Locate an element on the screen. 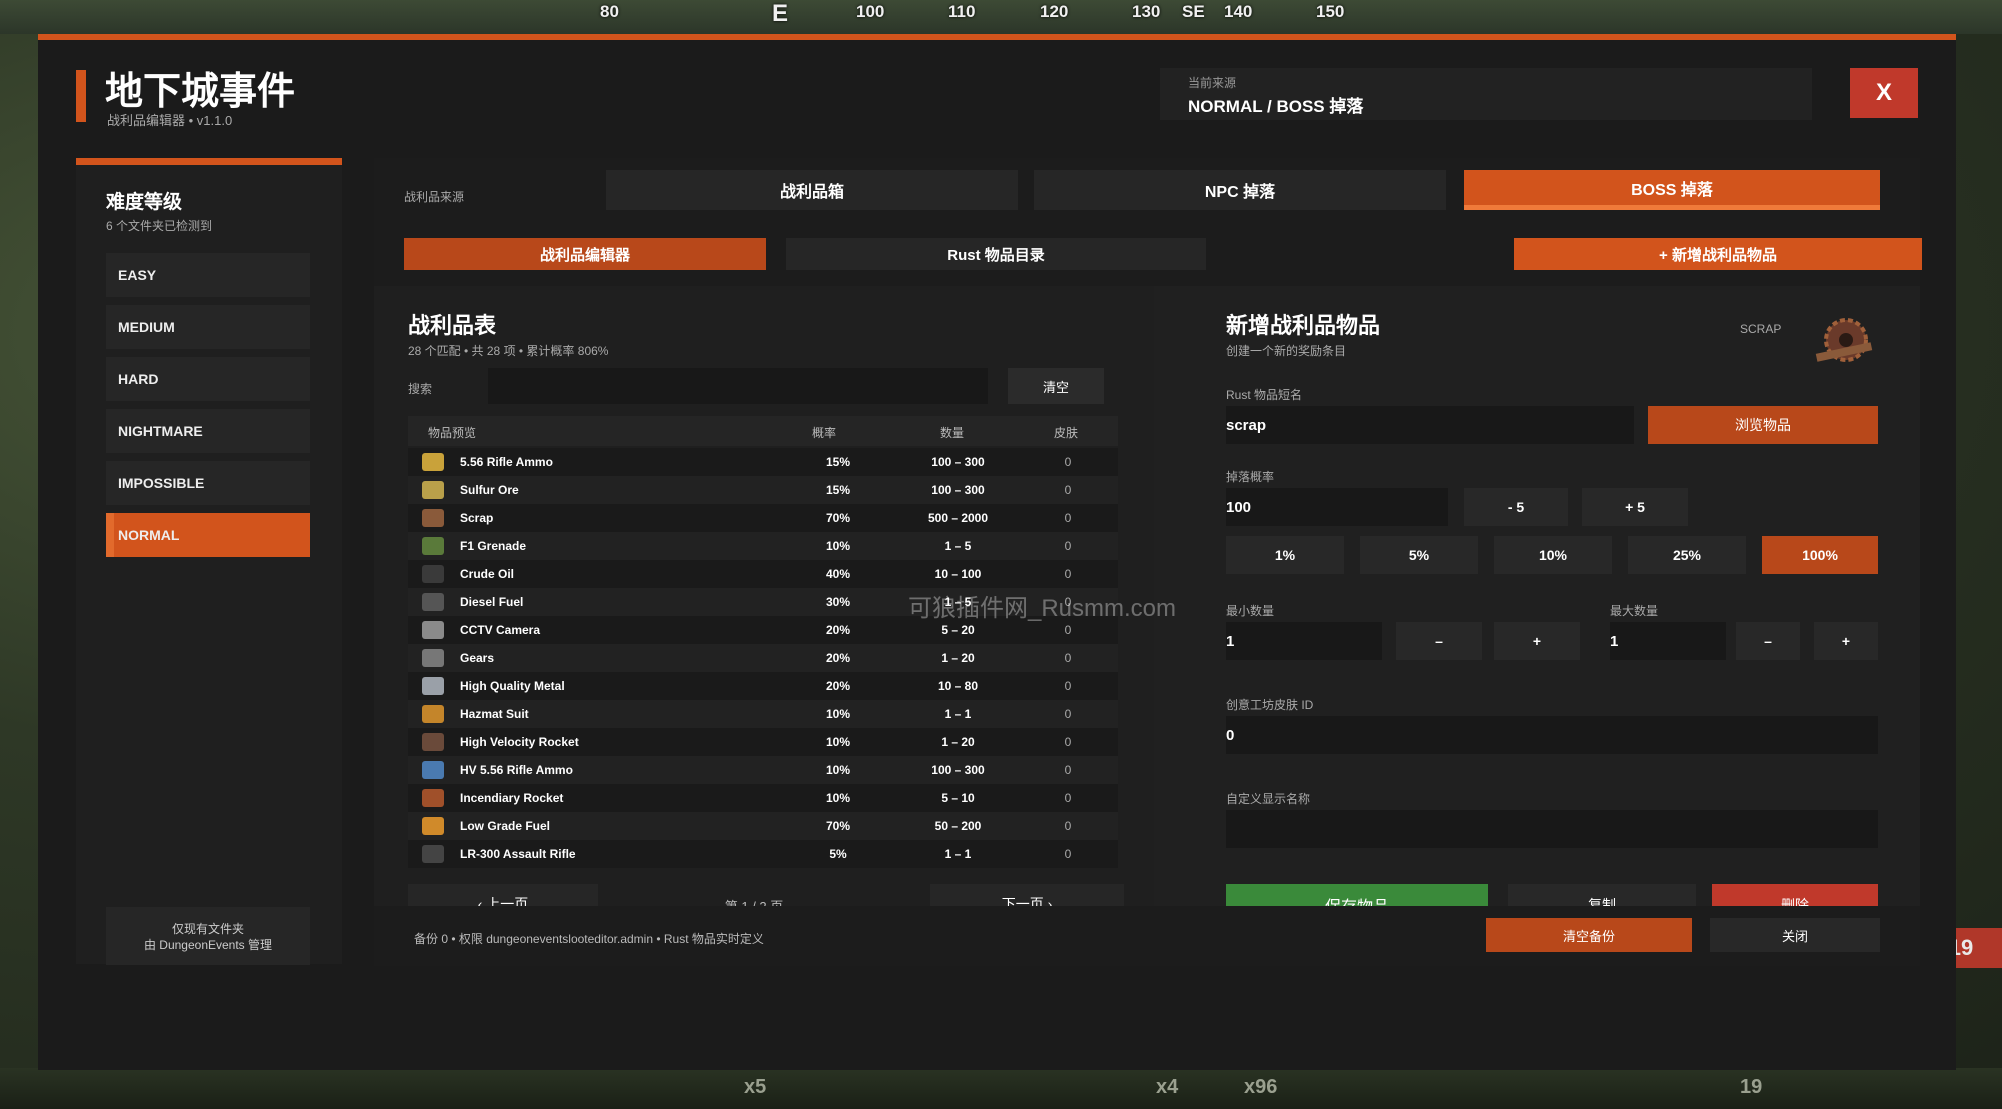 The image size is (2002, 1109). difficulty-medium: MEDIUM is located at coordinates (208, 327).